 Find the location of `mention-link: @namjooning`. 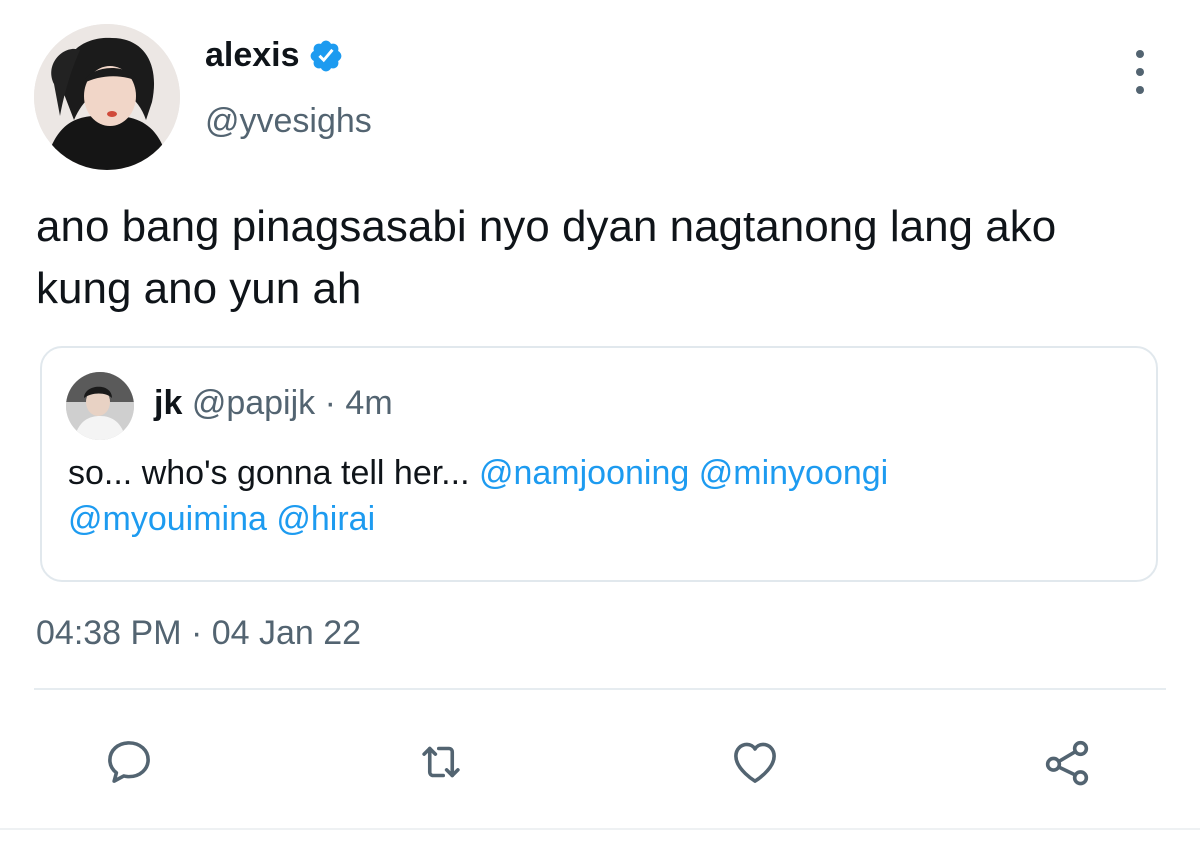

mention-link: @namjooning is located at coordinates (584, 473).